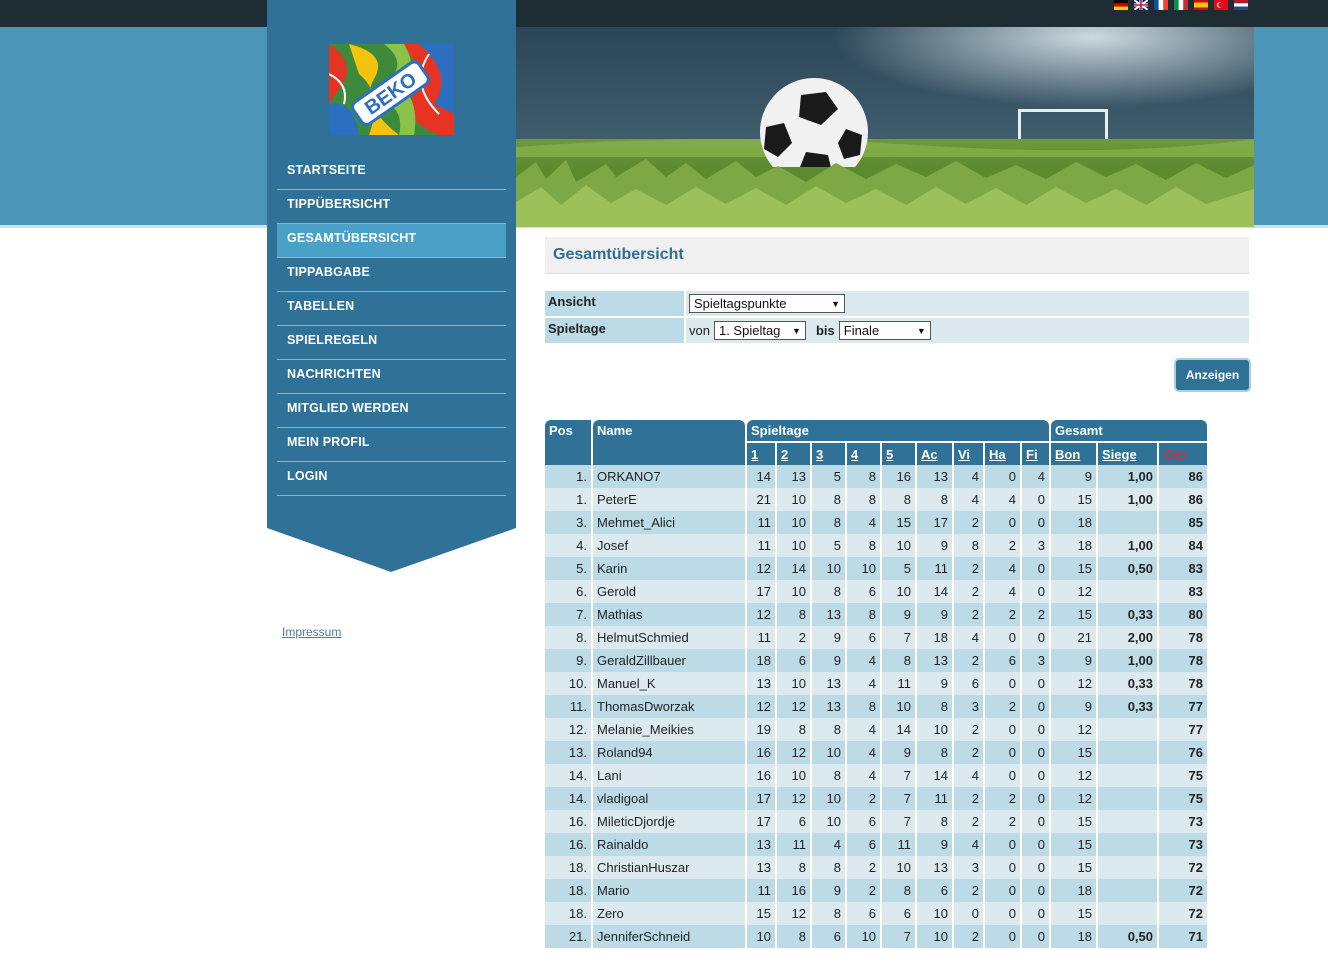 This screenshot has width=1328, height=972. I want to click on name-cell: Mehmet_Alici, so click(669, 522).